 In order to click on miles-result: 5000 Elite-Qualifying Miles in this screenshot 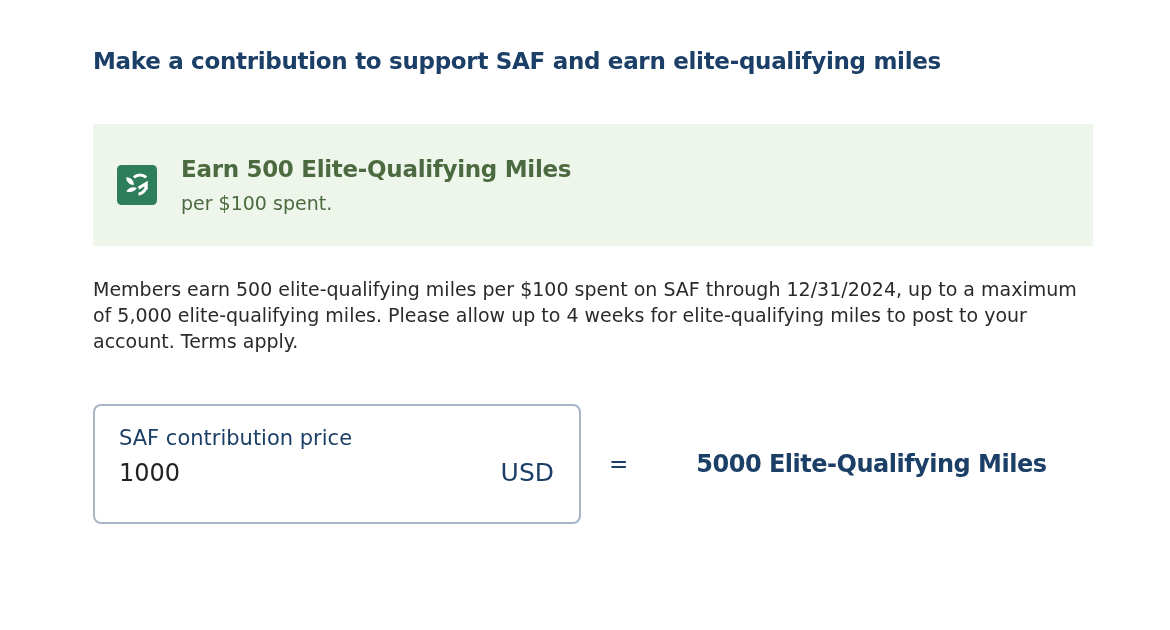, I will do `click(871, 464)`.